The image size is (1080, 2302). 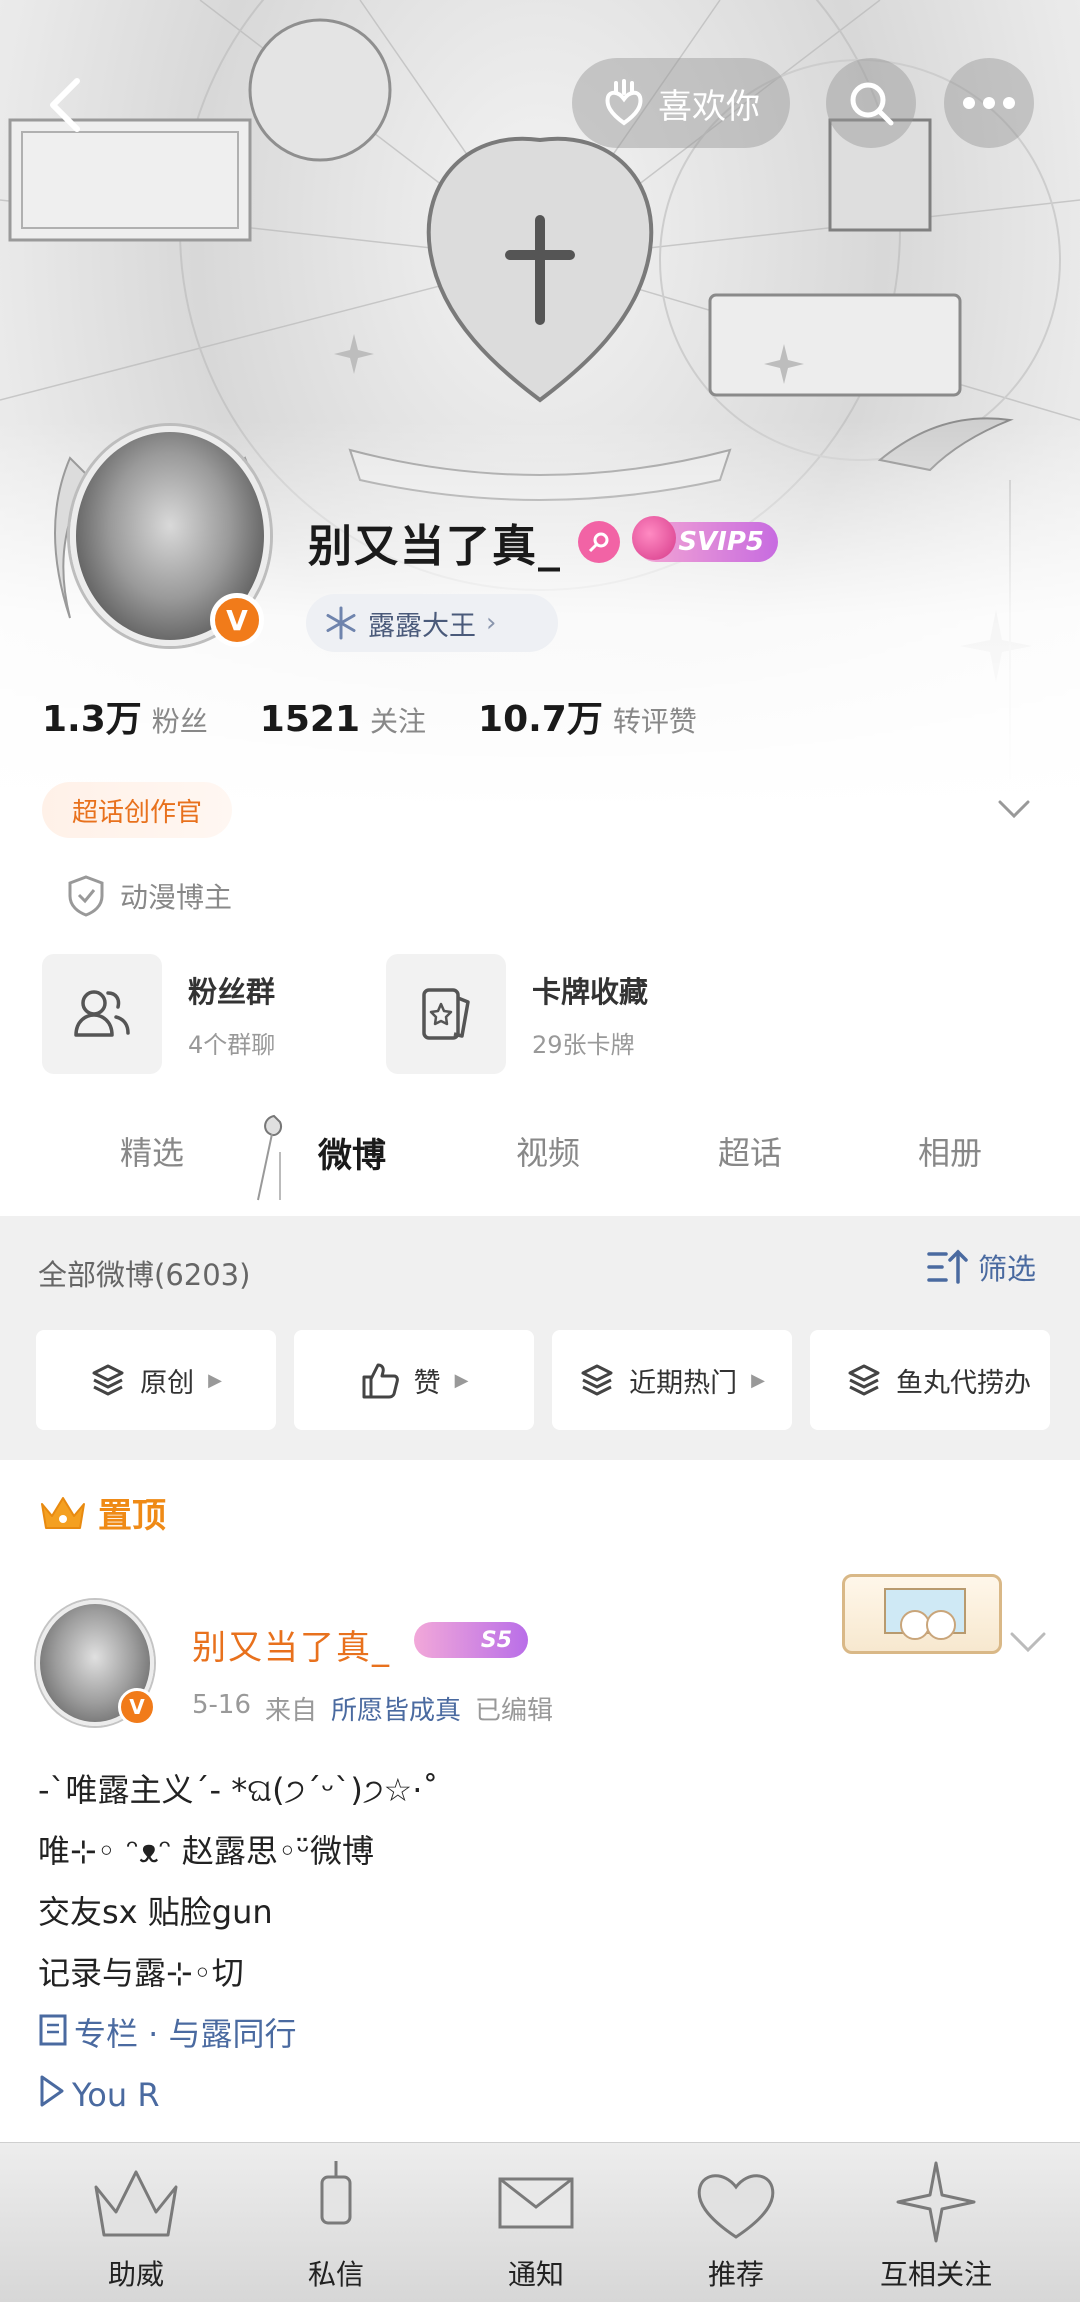 I want to click on nav-messages: 私信, so click(x=336, y=2222).